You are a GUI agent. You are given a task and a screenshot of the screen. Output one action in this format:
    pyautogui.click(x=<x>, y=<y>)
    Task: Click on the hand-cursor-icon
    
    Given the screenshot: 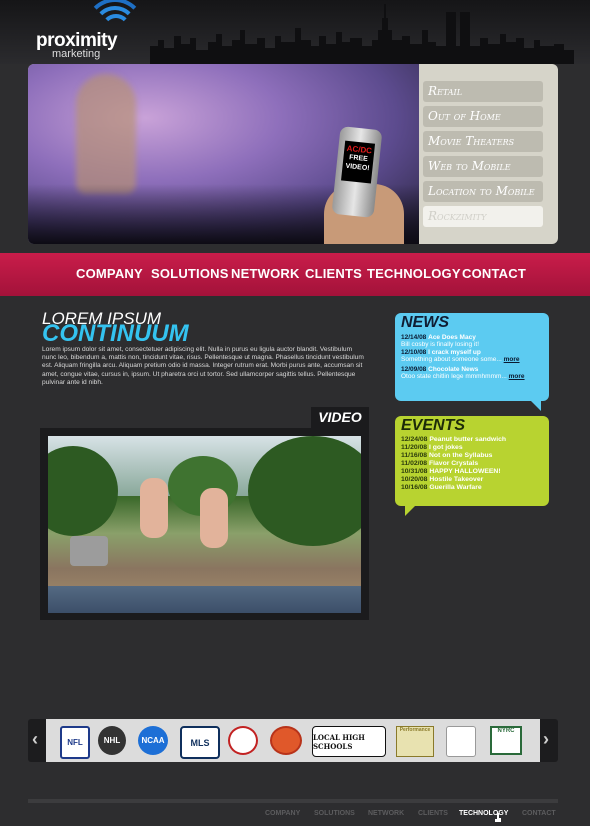 What is the action you would take?
    pyautogui.click(x=498, y=817)
    